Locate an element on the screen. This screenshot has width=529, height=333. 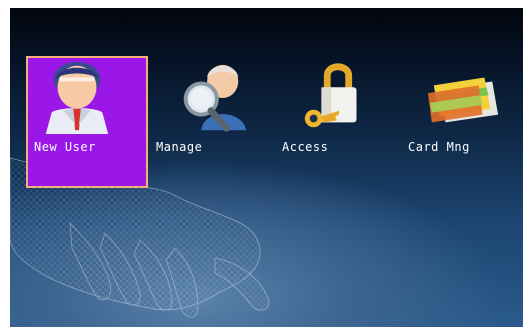
menu-item-card-mng: Card Mng is located at coordinates (462, 122).